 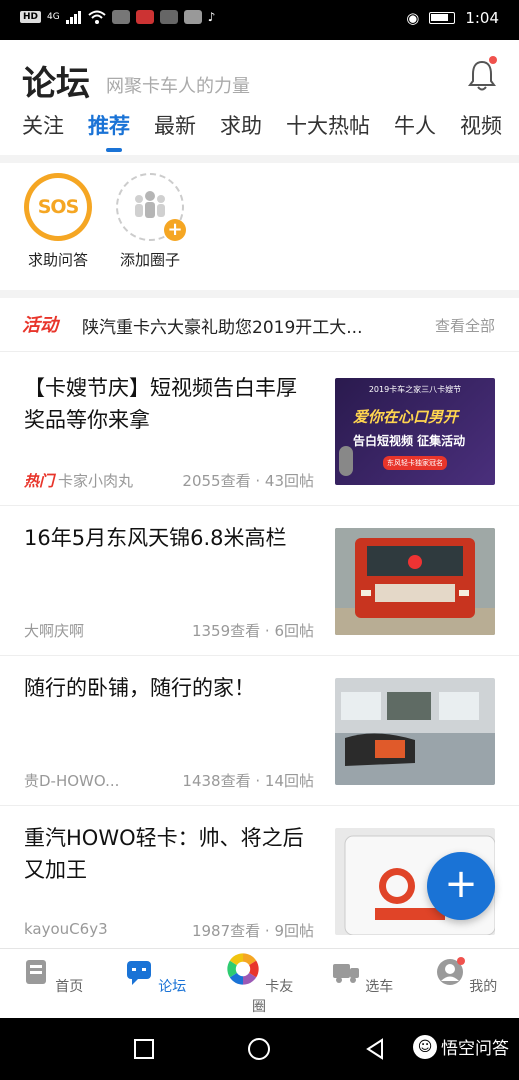 What do you see at coordinates (241, 125) in the screenshot?
I see `tab-help: 求助` at bounding box center [241, 125].